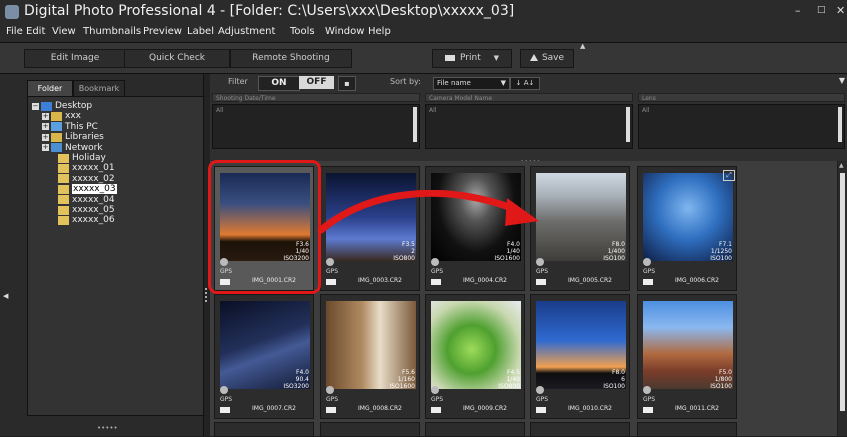  I want to click on menu-window: Window, so click(344, 31).